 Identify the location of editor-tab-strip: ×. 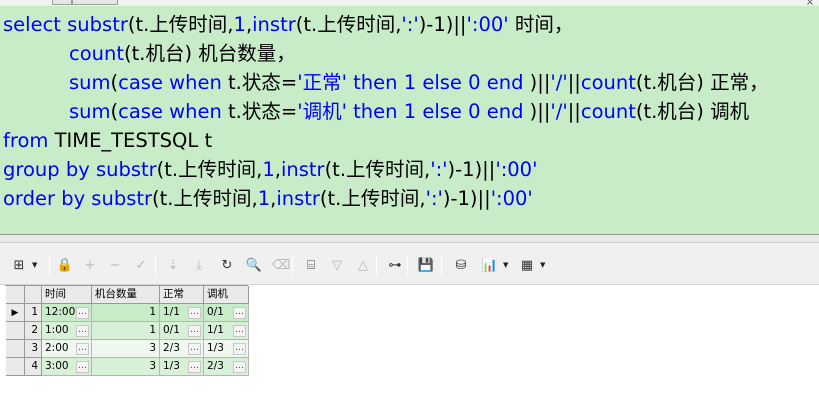
(409, 4).